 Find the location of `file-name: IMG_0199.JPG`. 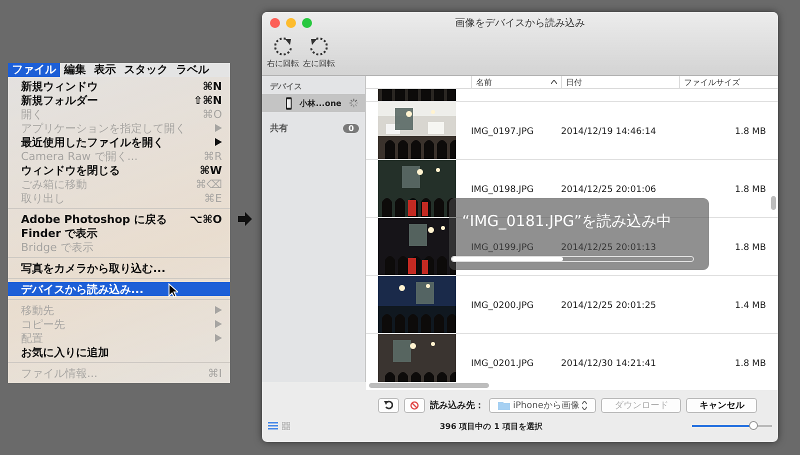

file-name: IMG_0199.JPG is located at coordinates (503, 248).